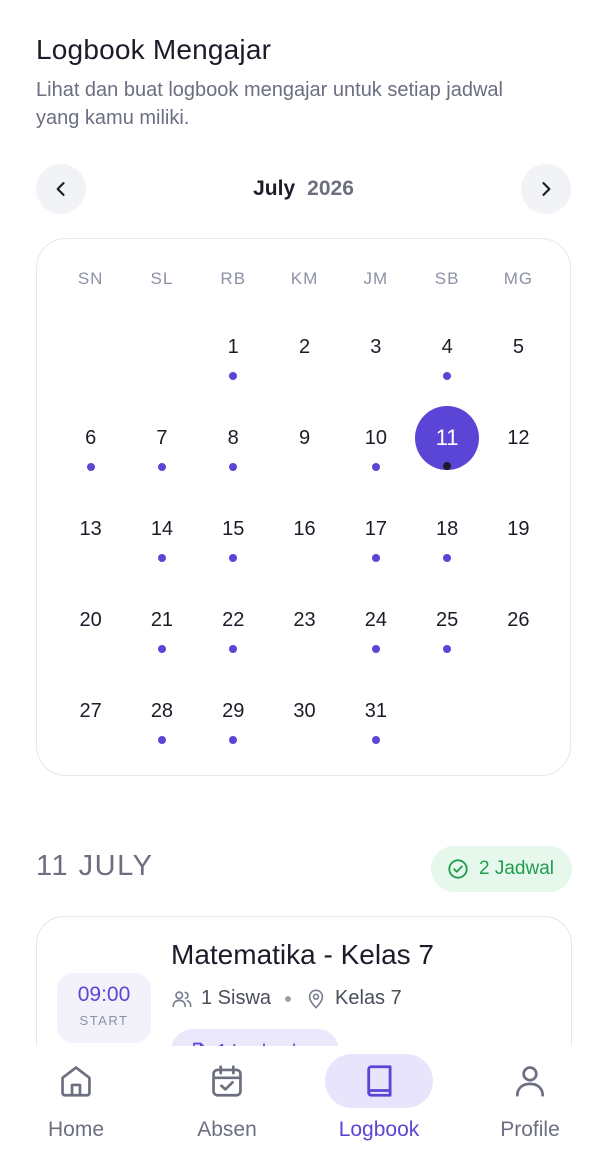 This screenshot has width=606, height=1152. Describe the element at coordinates (518, 453) in the screenshot. I see `calendar-day-12: 12` at that location.